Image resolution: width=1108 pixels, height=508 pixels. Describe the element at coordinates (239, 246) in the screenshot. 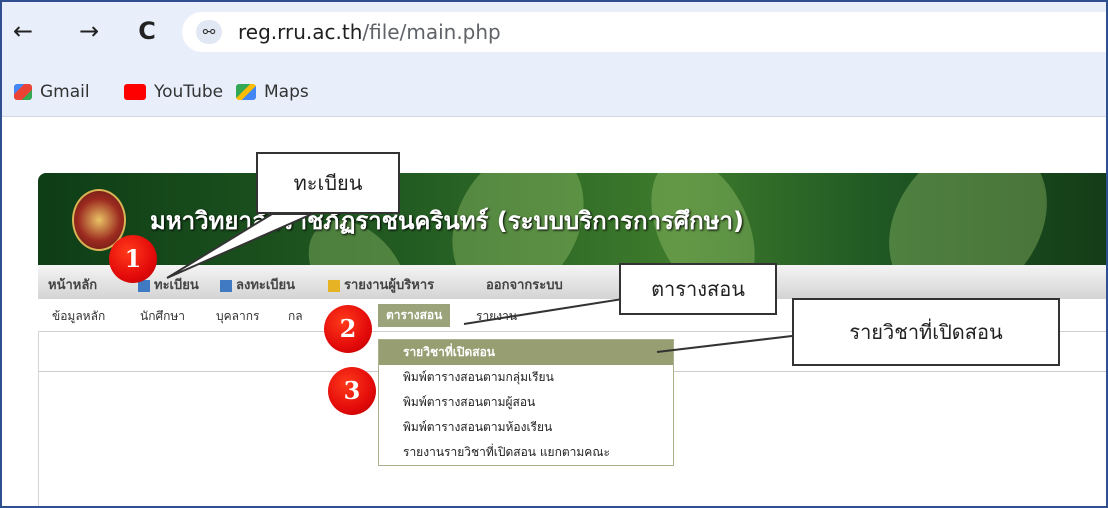

I see `callout-pointer-register` at that location.